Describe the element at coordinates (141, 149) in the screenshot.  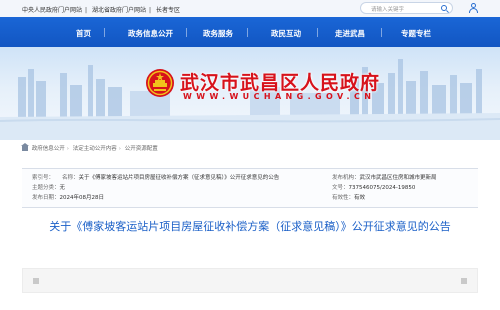
I see `breadcrumb-item: 公开资源配置` at that location.